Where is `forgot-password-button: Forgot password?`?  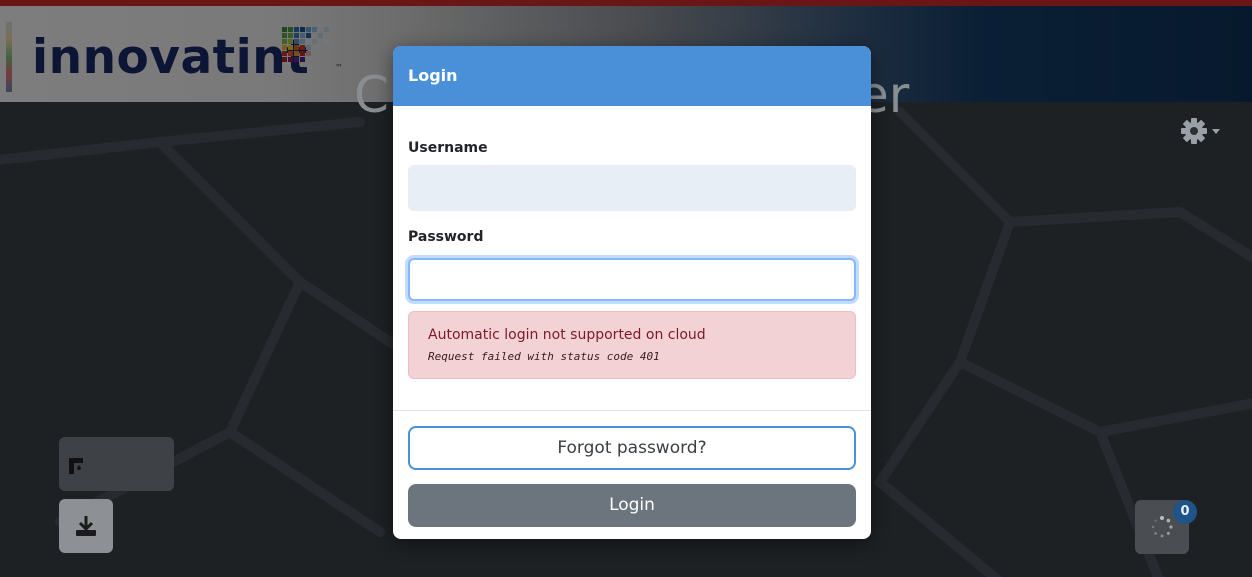 forgot-password-button: Forgot password? is located at coordinates (632, 448).